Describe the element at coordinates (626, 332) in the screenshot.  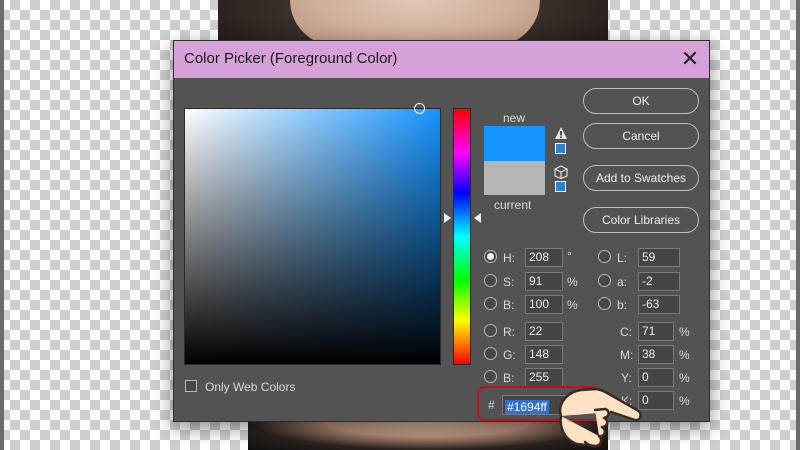
I see `label-c: C:` at that location.